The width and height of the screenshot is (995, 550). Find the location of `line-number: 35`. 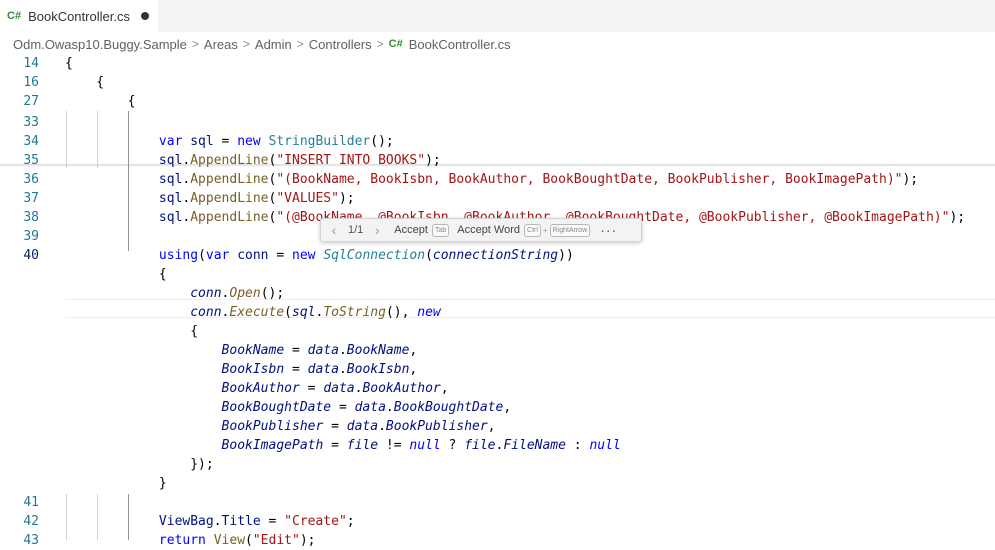

line-number: 35 is located at coordinates (31, 160).